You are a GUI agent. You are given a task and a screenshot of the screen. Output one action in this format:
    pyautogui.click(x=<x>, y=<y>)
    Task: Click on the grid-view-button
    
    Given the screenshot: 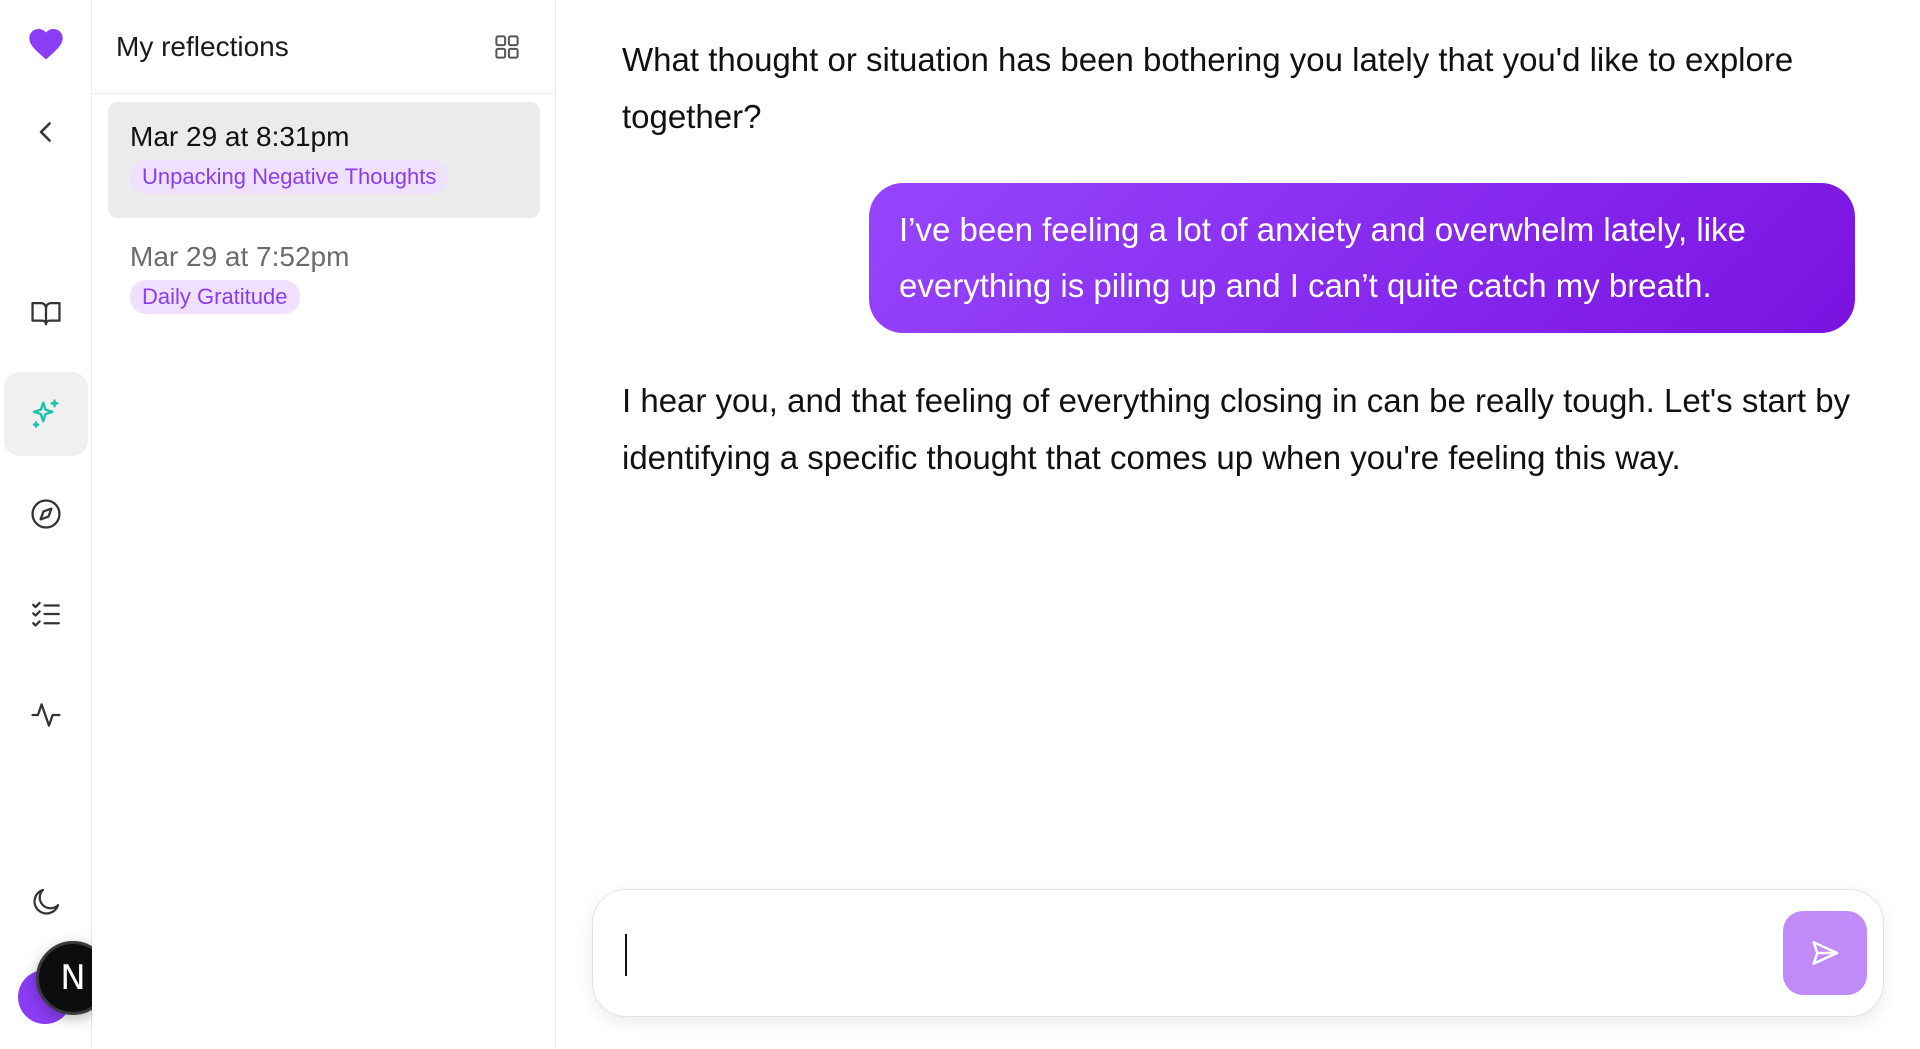 What is the action you would take?
    pyautogui.click(x=507, y=47)
    